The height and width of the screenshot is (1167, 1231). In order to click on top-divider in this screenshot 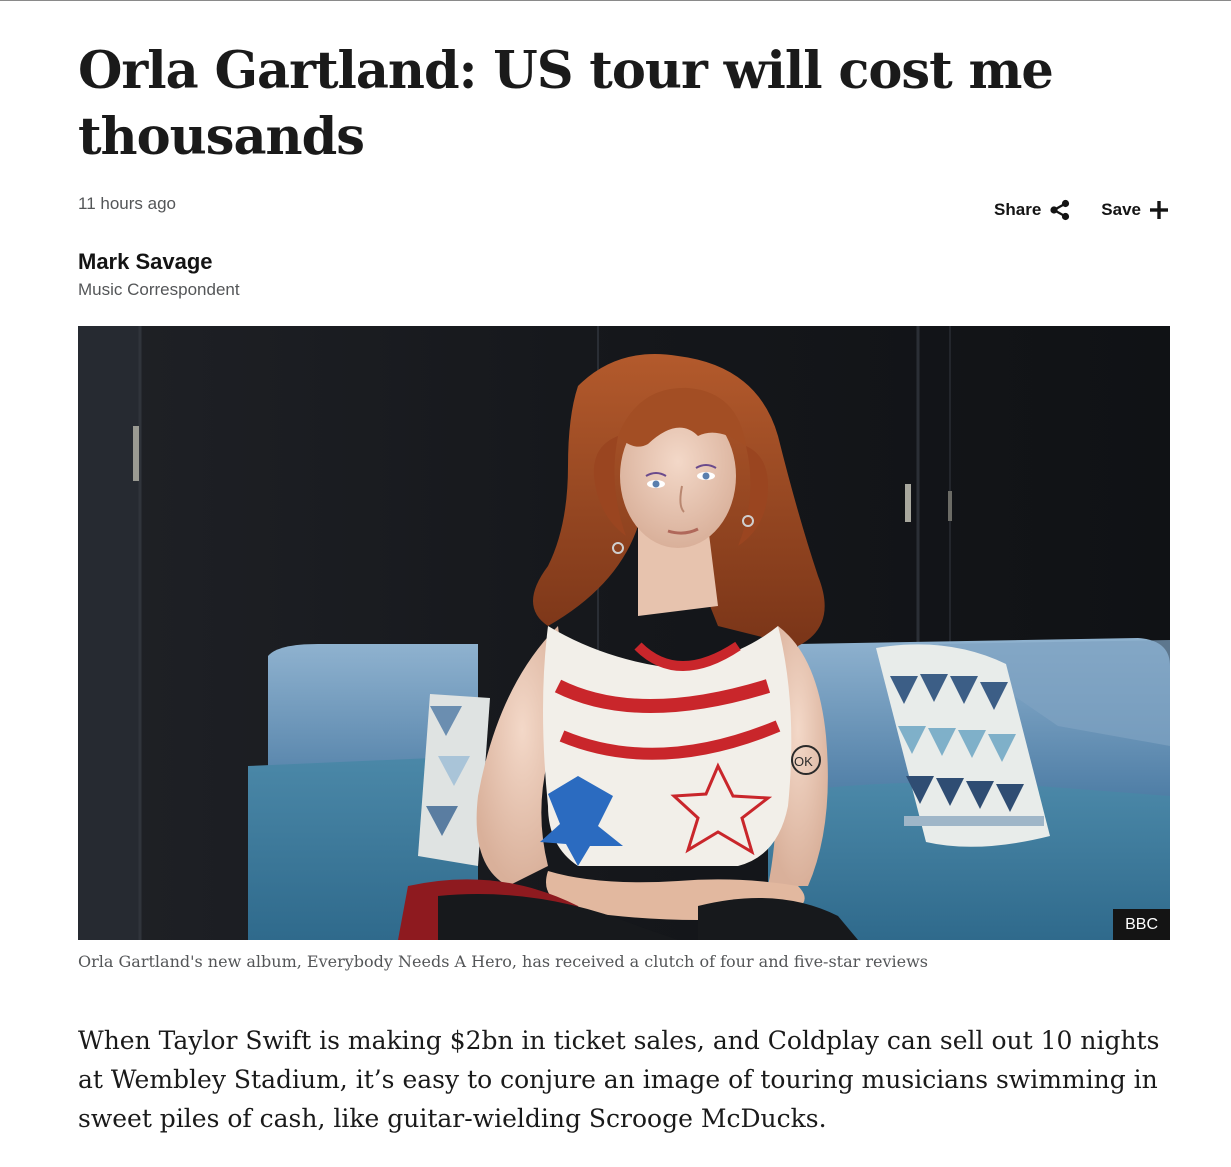, I will do `click(615, 0)`.